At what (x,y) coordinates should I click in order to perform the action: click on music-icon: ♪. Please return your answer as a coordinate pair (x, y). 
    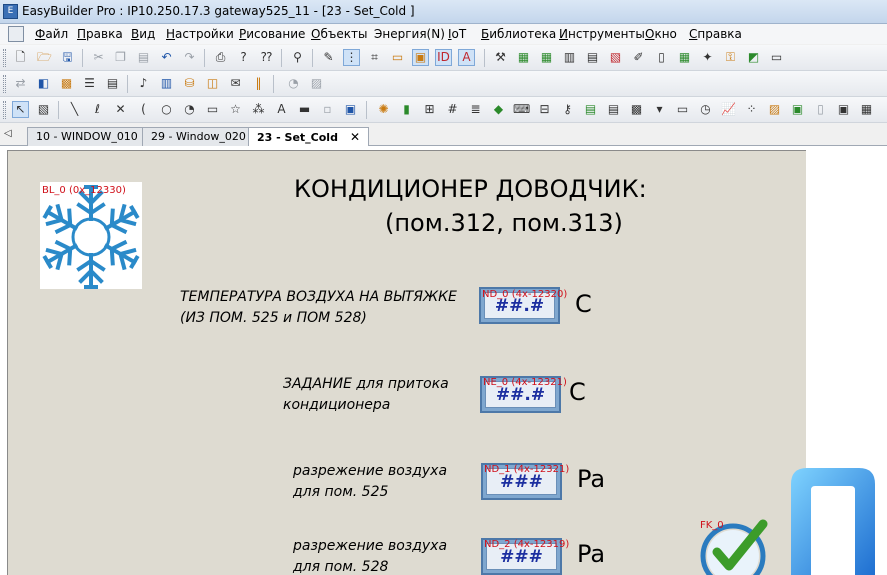
    Looking at the image, I should click on (143, 83).